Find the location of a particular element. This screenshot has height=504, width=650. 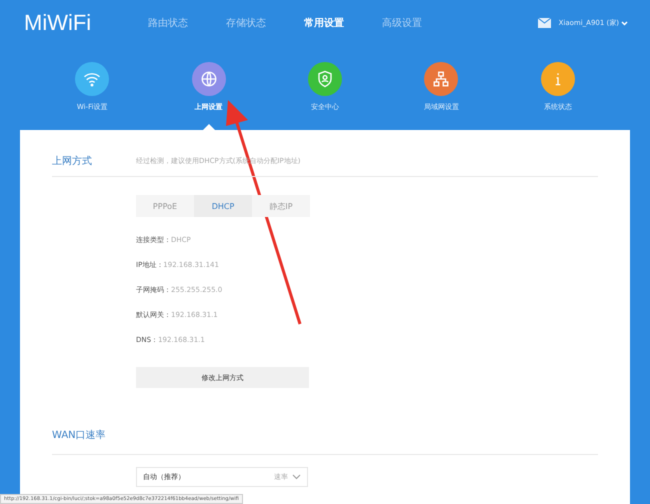

wifi-icon is located at coordinates (92, 79).